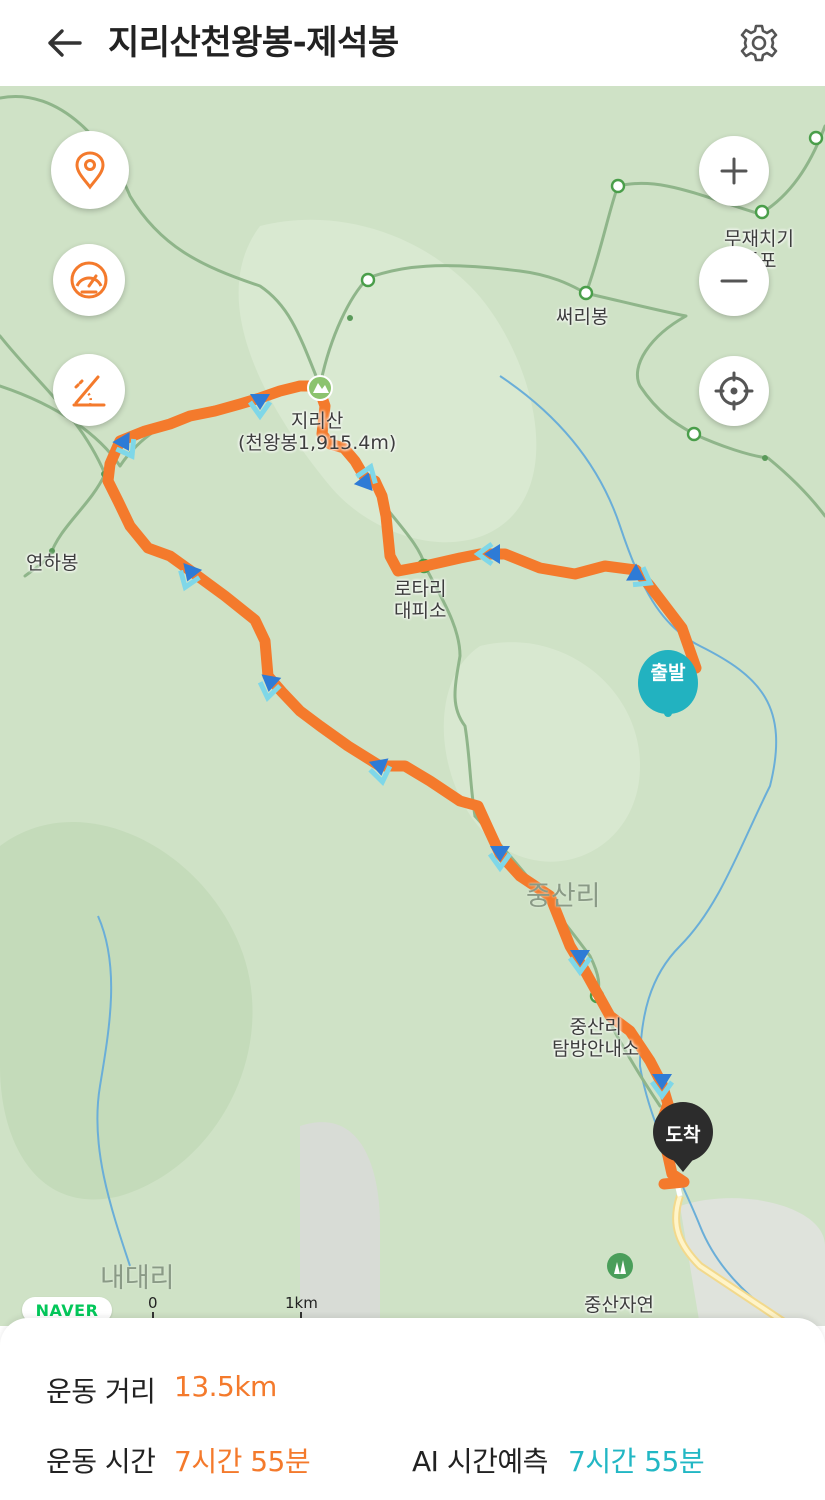 This screenshot has height=1500, width=825. What do you see at coordinates (683, 1135) in the screenshot?
I see `end-marker-label: 도착` at bounding box center [683, 1135].